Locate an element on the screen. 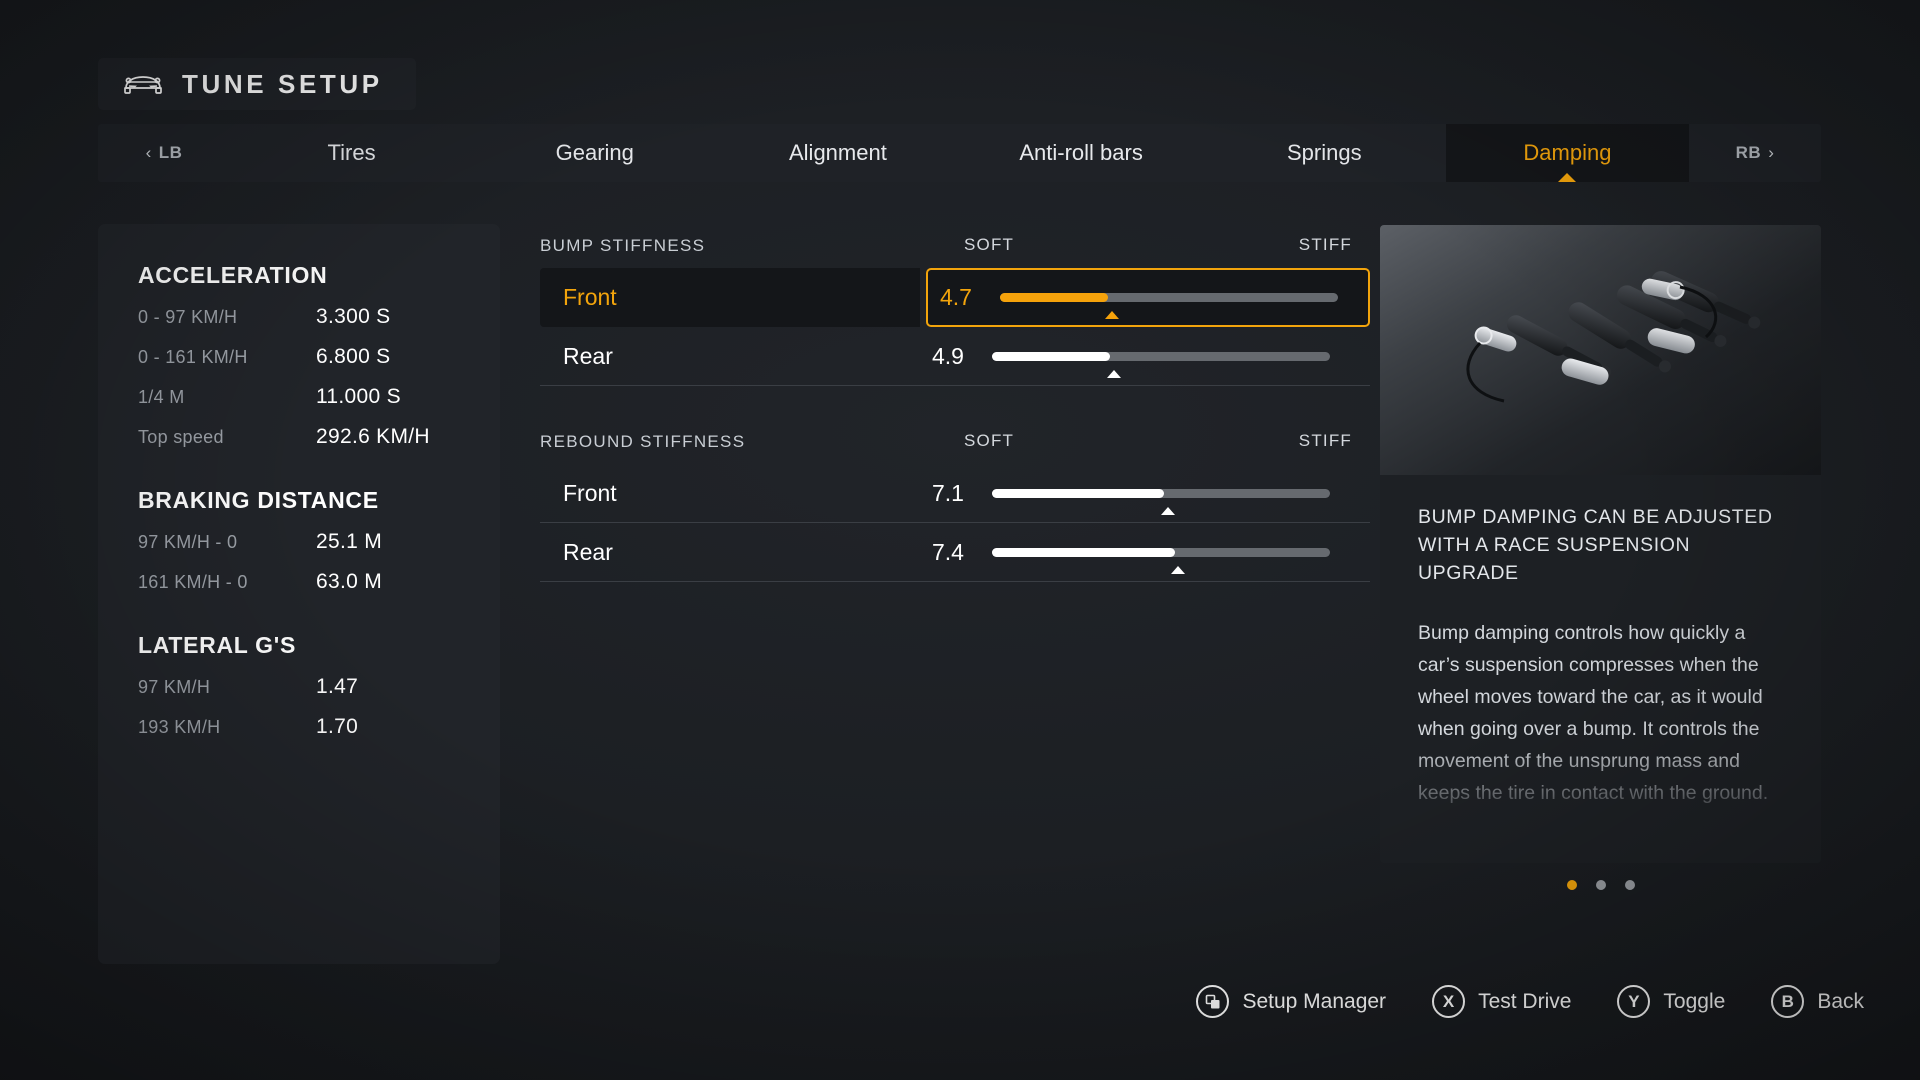 This screenshot has height=1080, width=1920. setting-label-cell: Rear is located at coordinates (730, 356).